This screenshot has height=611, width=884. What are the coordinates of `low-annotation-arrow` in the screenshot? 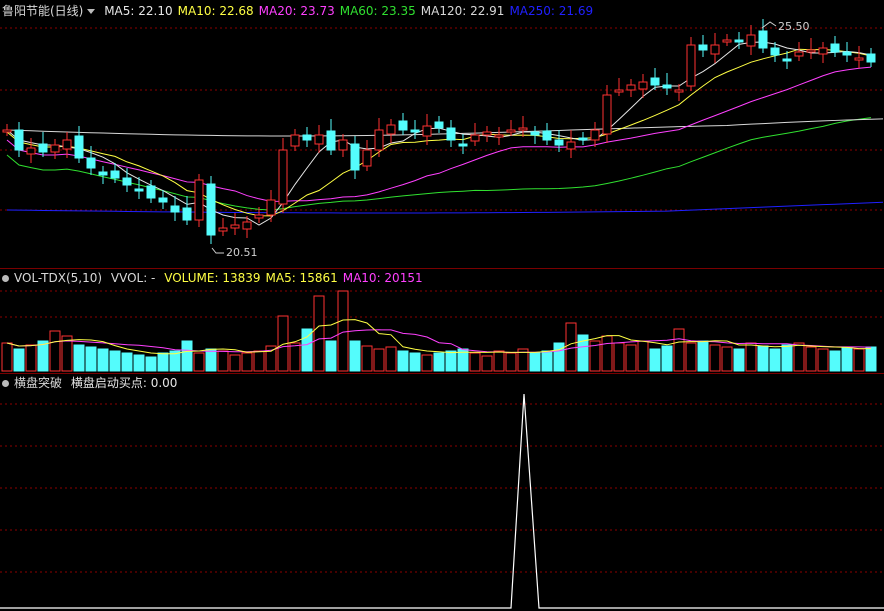 It's located at (217, 250).